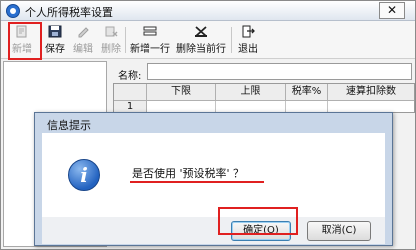 This screenshot has height=250, width=416. Describe the element at coordinates (69, 12) in the screenshot. I see `window-title: 个人所得税率设置` at that location.